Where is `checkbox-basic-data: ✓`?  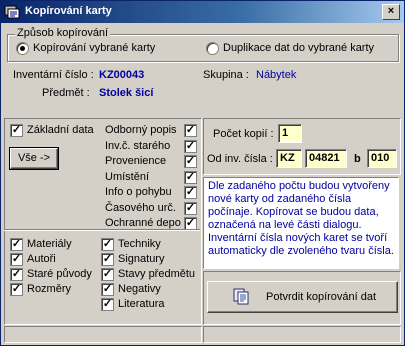
checkbox-basic-data: ✓ is located at coordinates (16, 130).